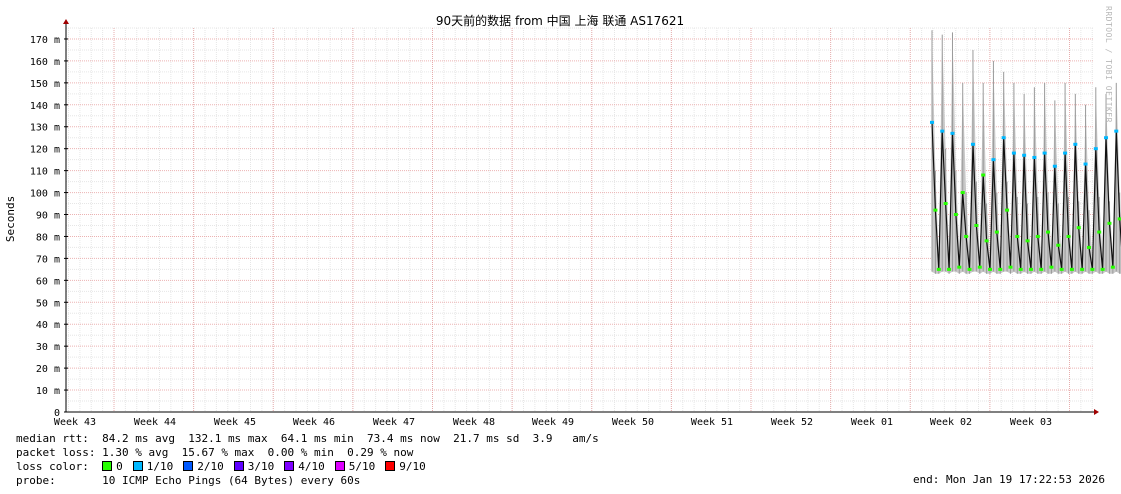 The height and width of the screenshot is (494, 1121). Describe the element at coordinates (45, 84) in the screenshot. I see `y-tick-label: 150 m` at that location.